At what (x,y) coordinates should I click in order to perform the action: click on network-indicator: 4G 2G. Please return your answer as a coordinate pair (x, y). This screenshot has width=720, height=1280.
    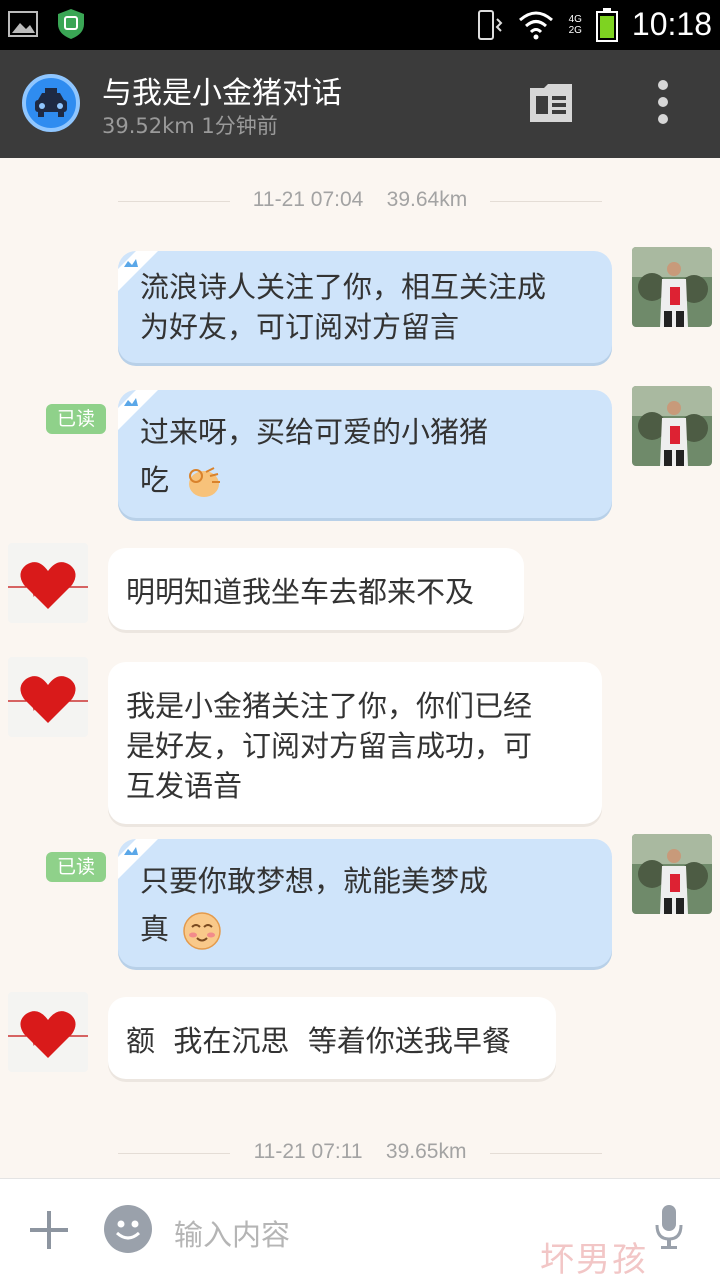
    Looking at the image, I should click on (575, 25).